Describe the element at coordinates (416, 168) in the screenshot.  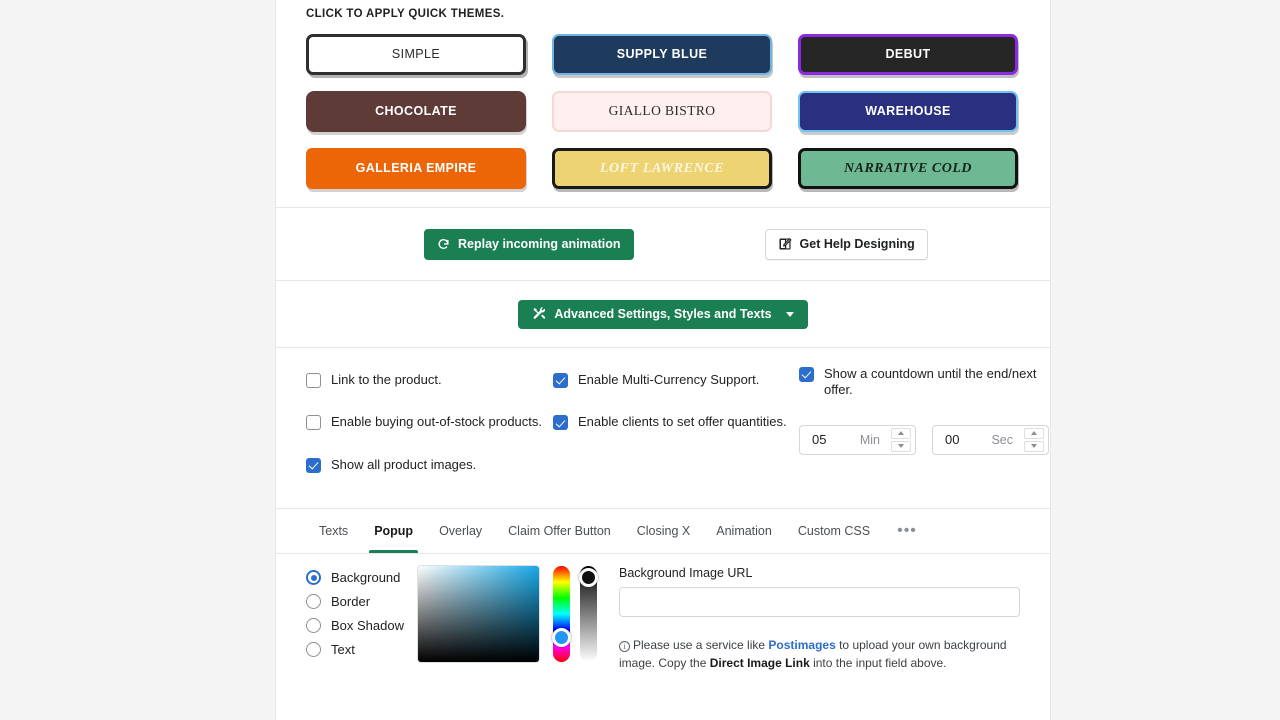
I see `theme-button-galleria-empire: GALLERIA EMPIRE` at that location.